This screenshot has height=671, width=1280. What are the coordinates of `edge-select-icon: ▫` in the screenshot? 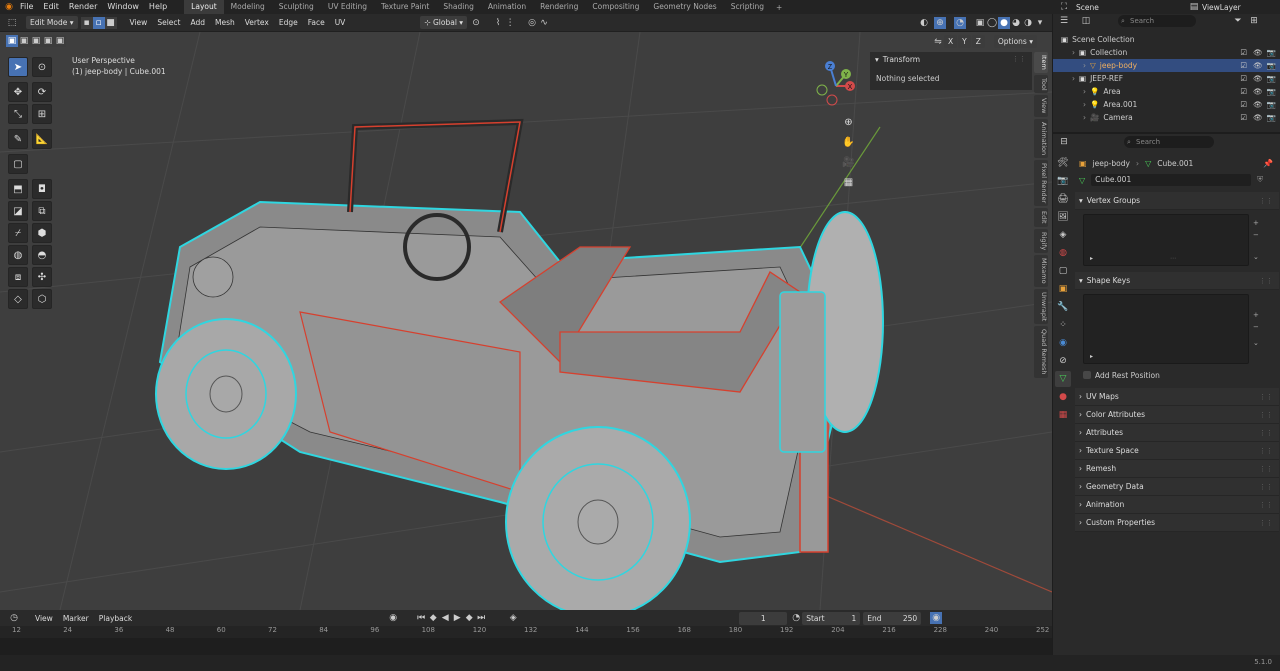 It's located at (98, 22).